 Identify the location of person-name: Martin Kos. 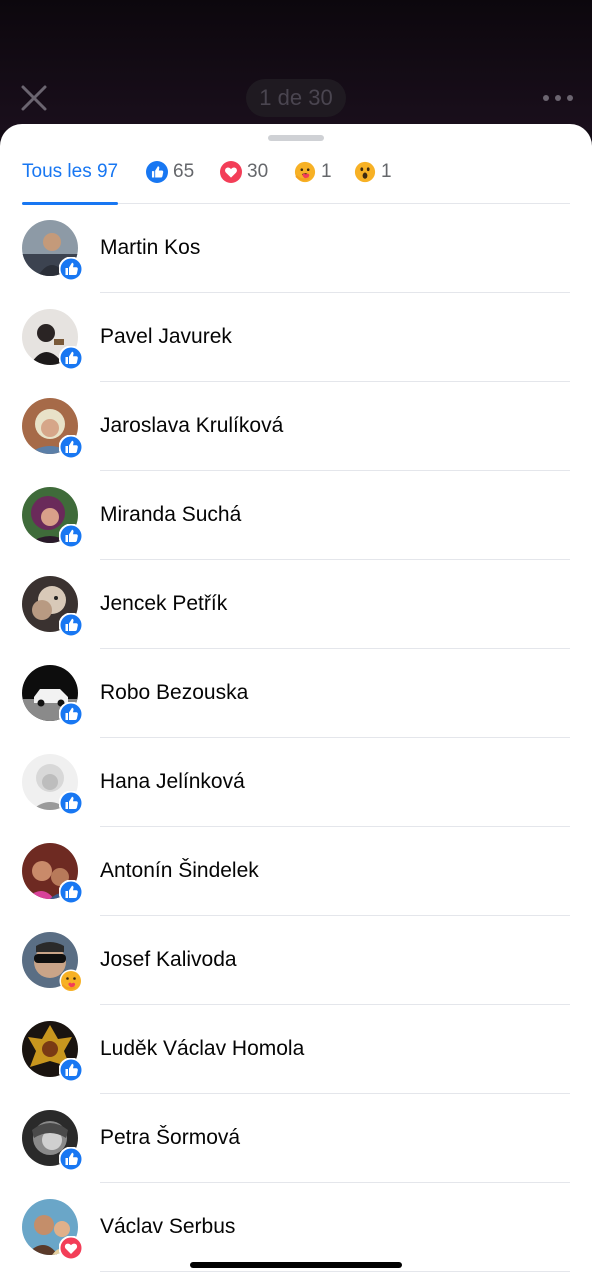
(150, 248).